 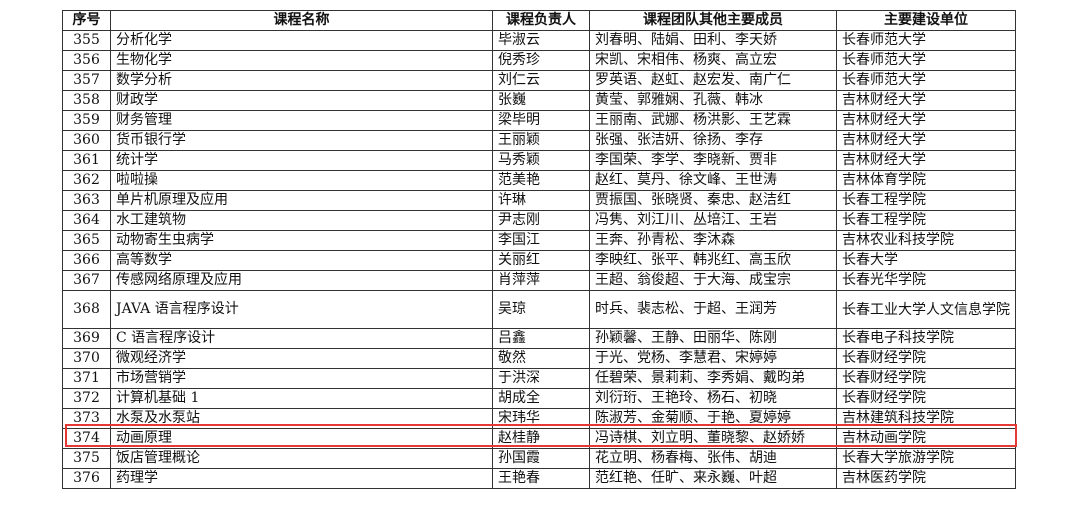 I want to click on cell-no: 359, so click(x=86, y=120).